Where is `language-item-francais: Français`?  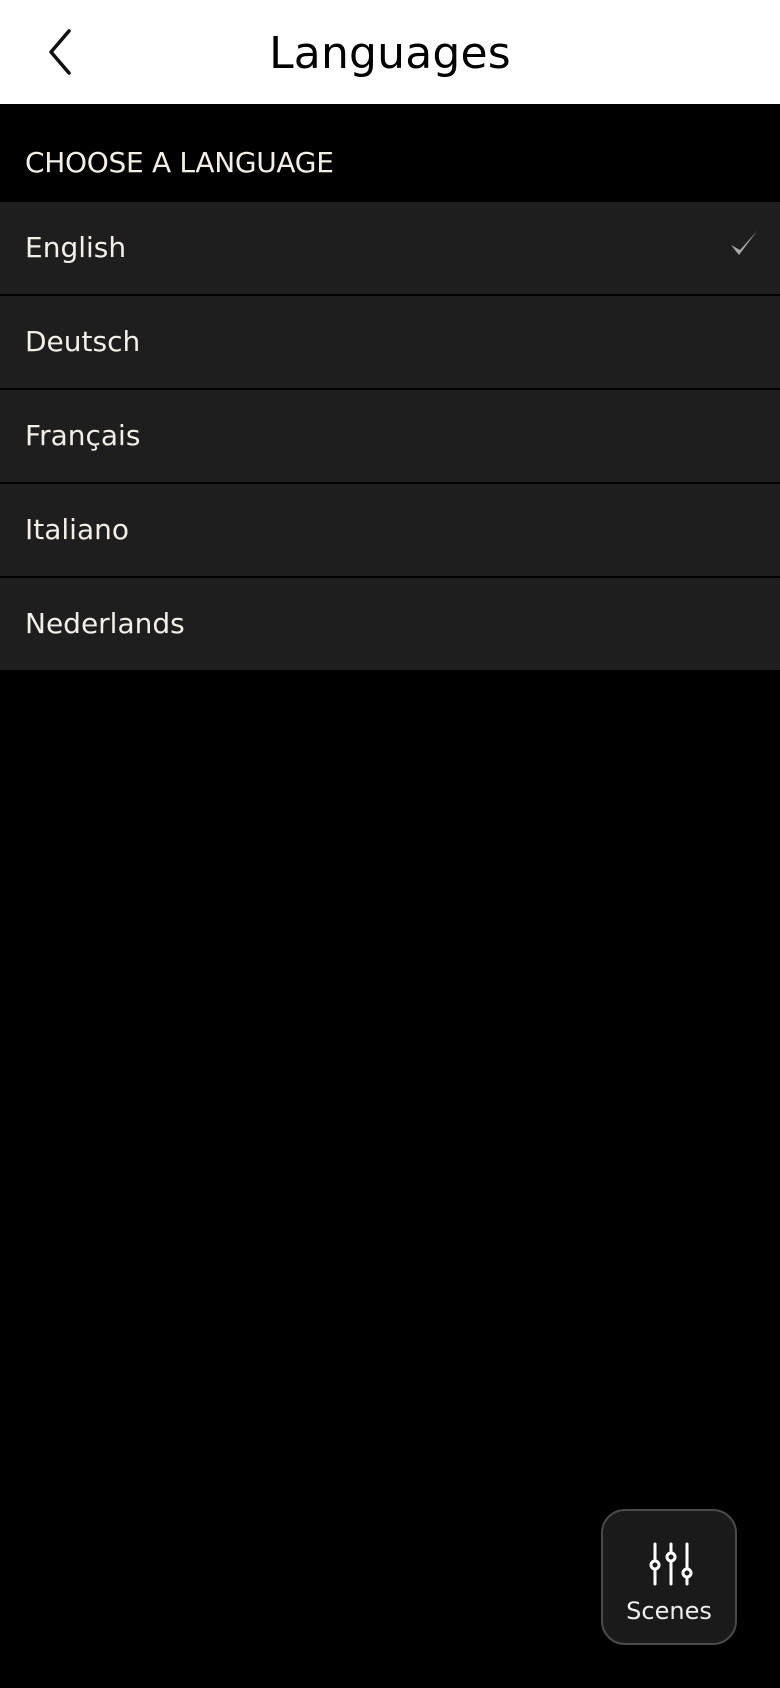 language-item-francais: Français is located at coordinates (390, 437).